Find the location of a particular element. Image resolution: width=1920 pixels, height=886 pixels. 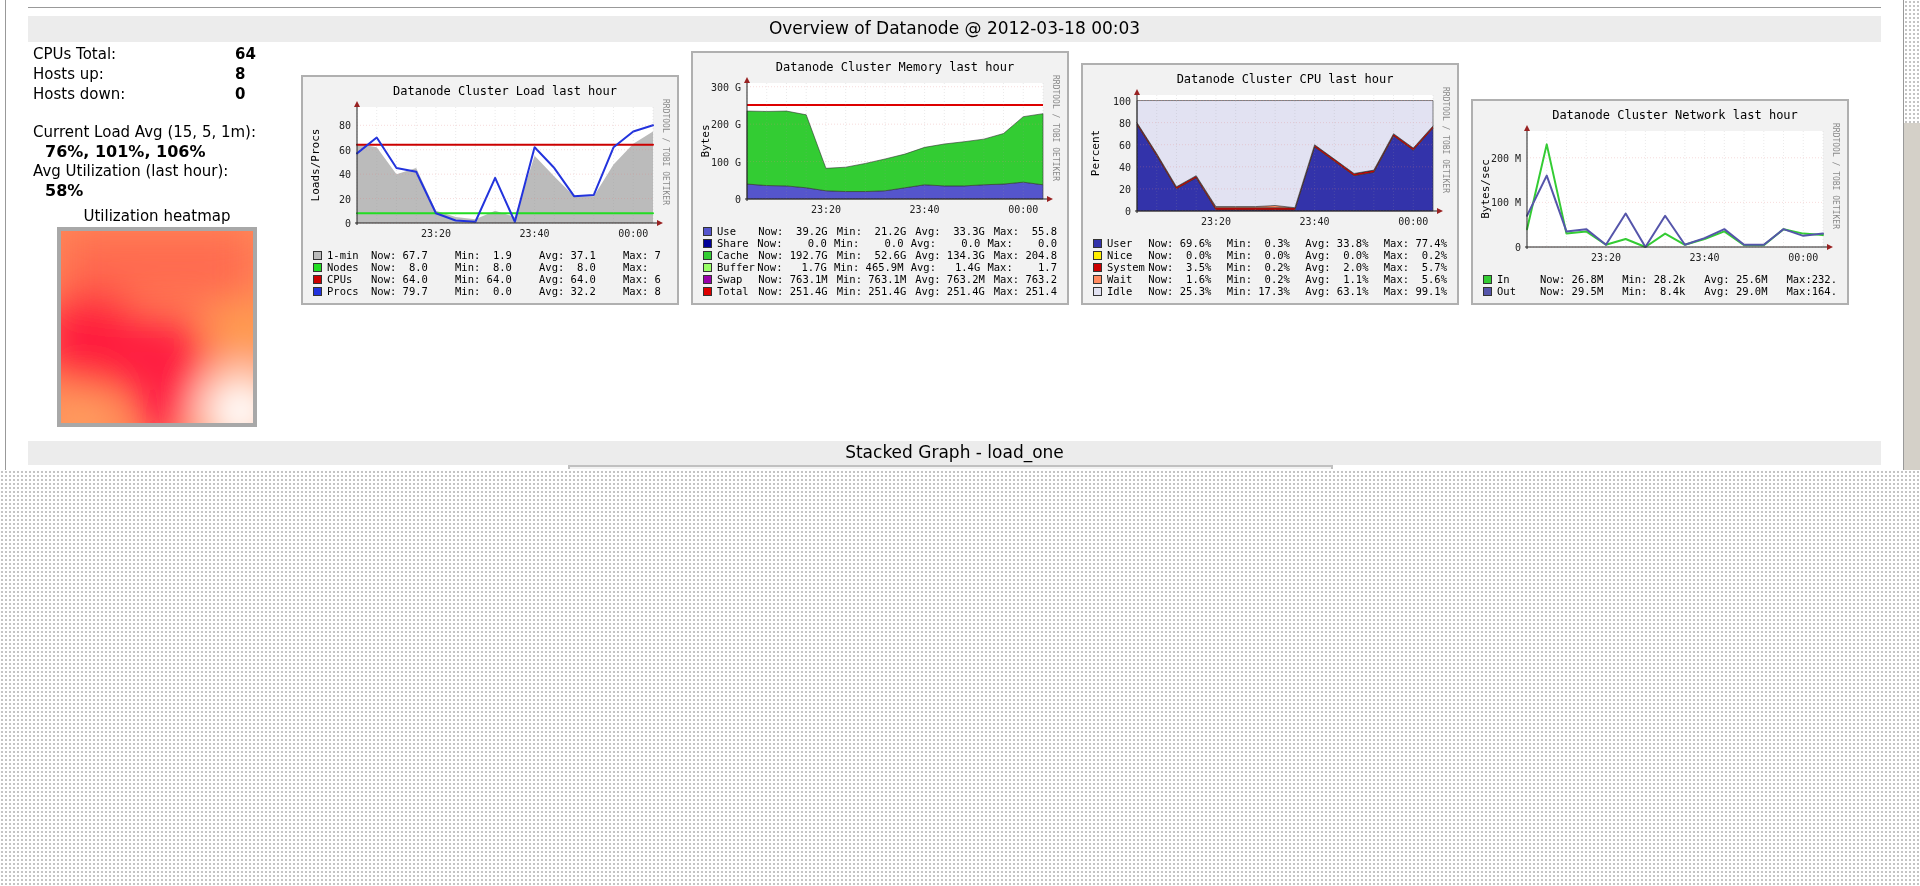

legend-value: Max: 5.7% is located at coordinates (1415, 267).